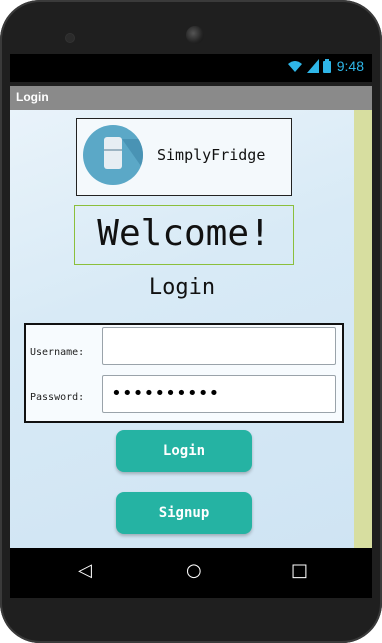  What do you see at coordinates (184, 373) in the screenshot?
I see `login-form: Username: Password: ••••••••••` at bounding box center [184, 373].